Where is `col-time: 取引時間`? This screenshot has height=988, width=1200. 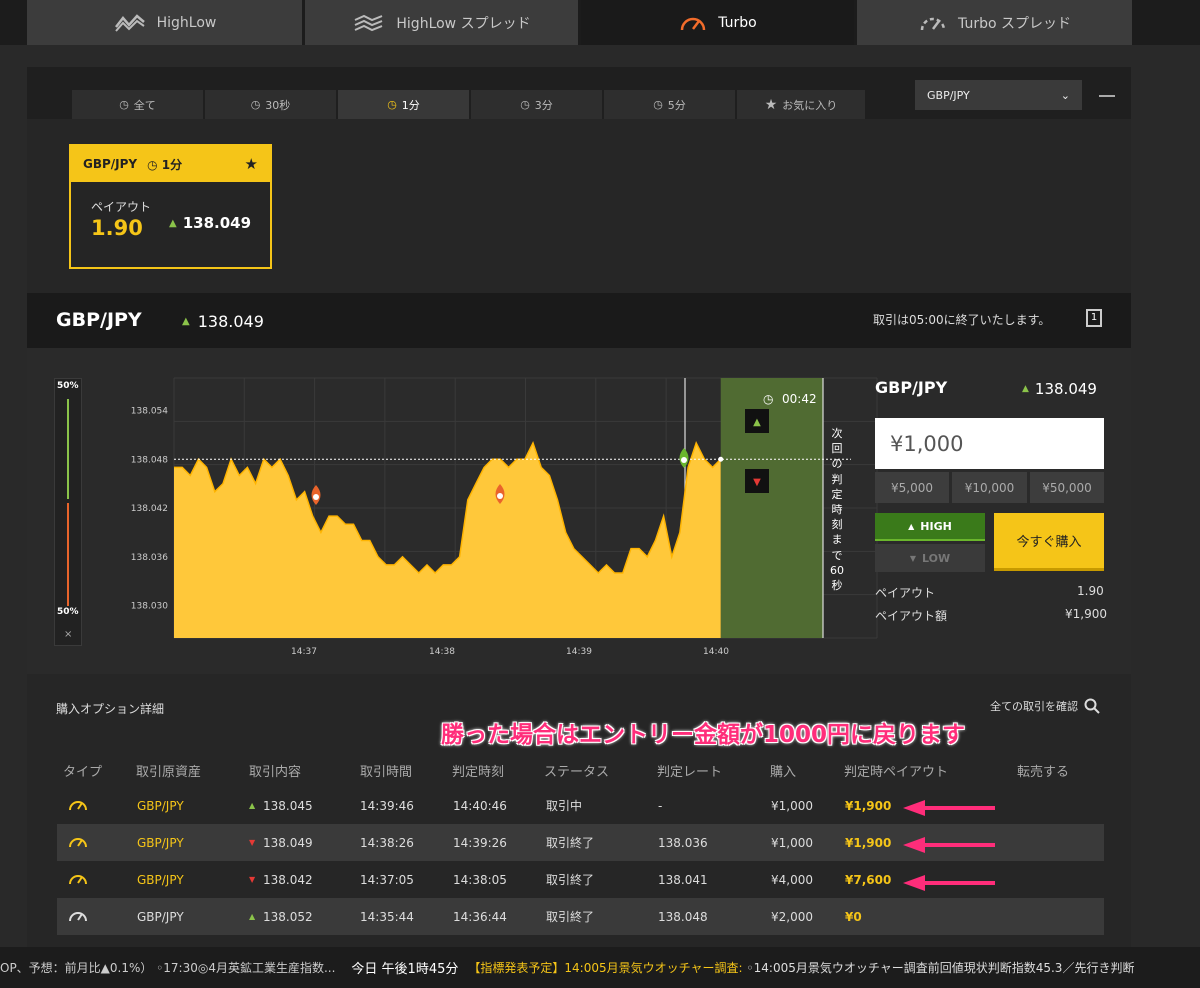 col-time: 取引時間 is located at coordinates (386, 772).